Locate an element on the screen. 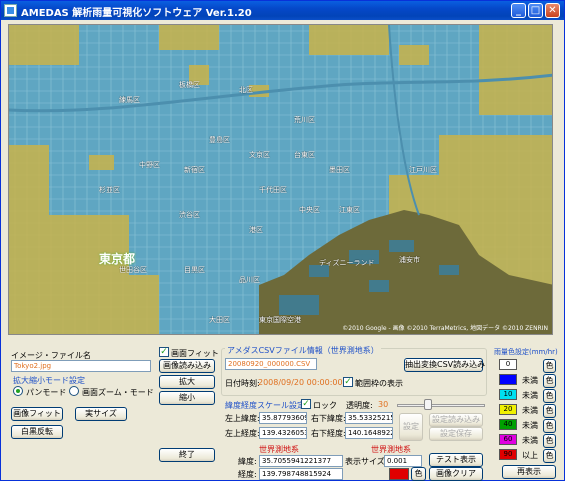 The width and height of the screenshot is (565, 481). rain-swatch: 20 is located at coordinates (508, 409).